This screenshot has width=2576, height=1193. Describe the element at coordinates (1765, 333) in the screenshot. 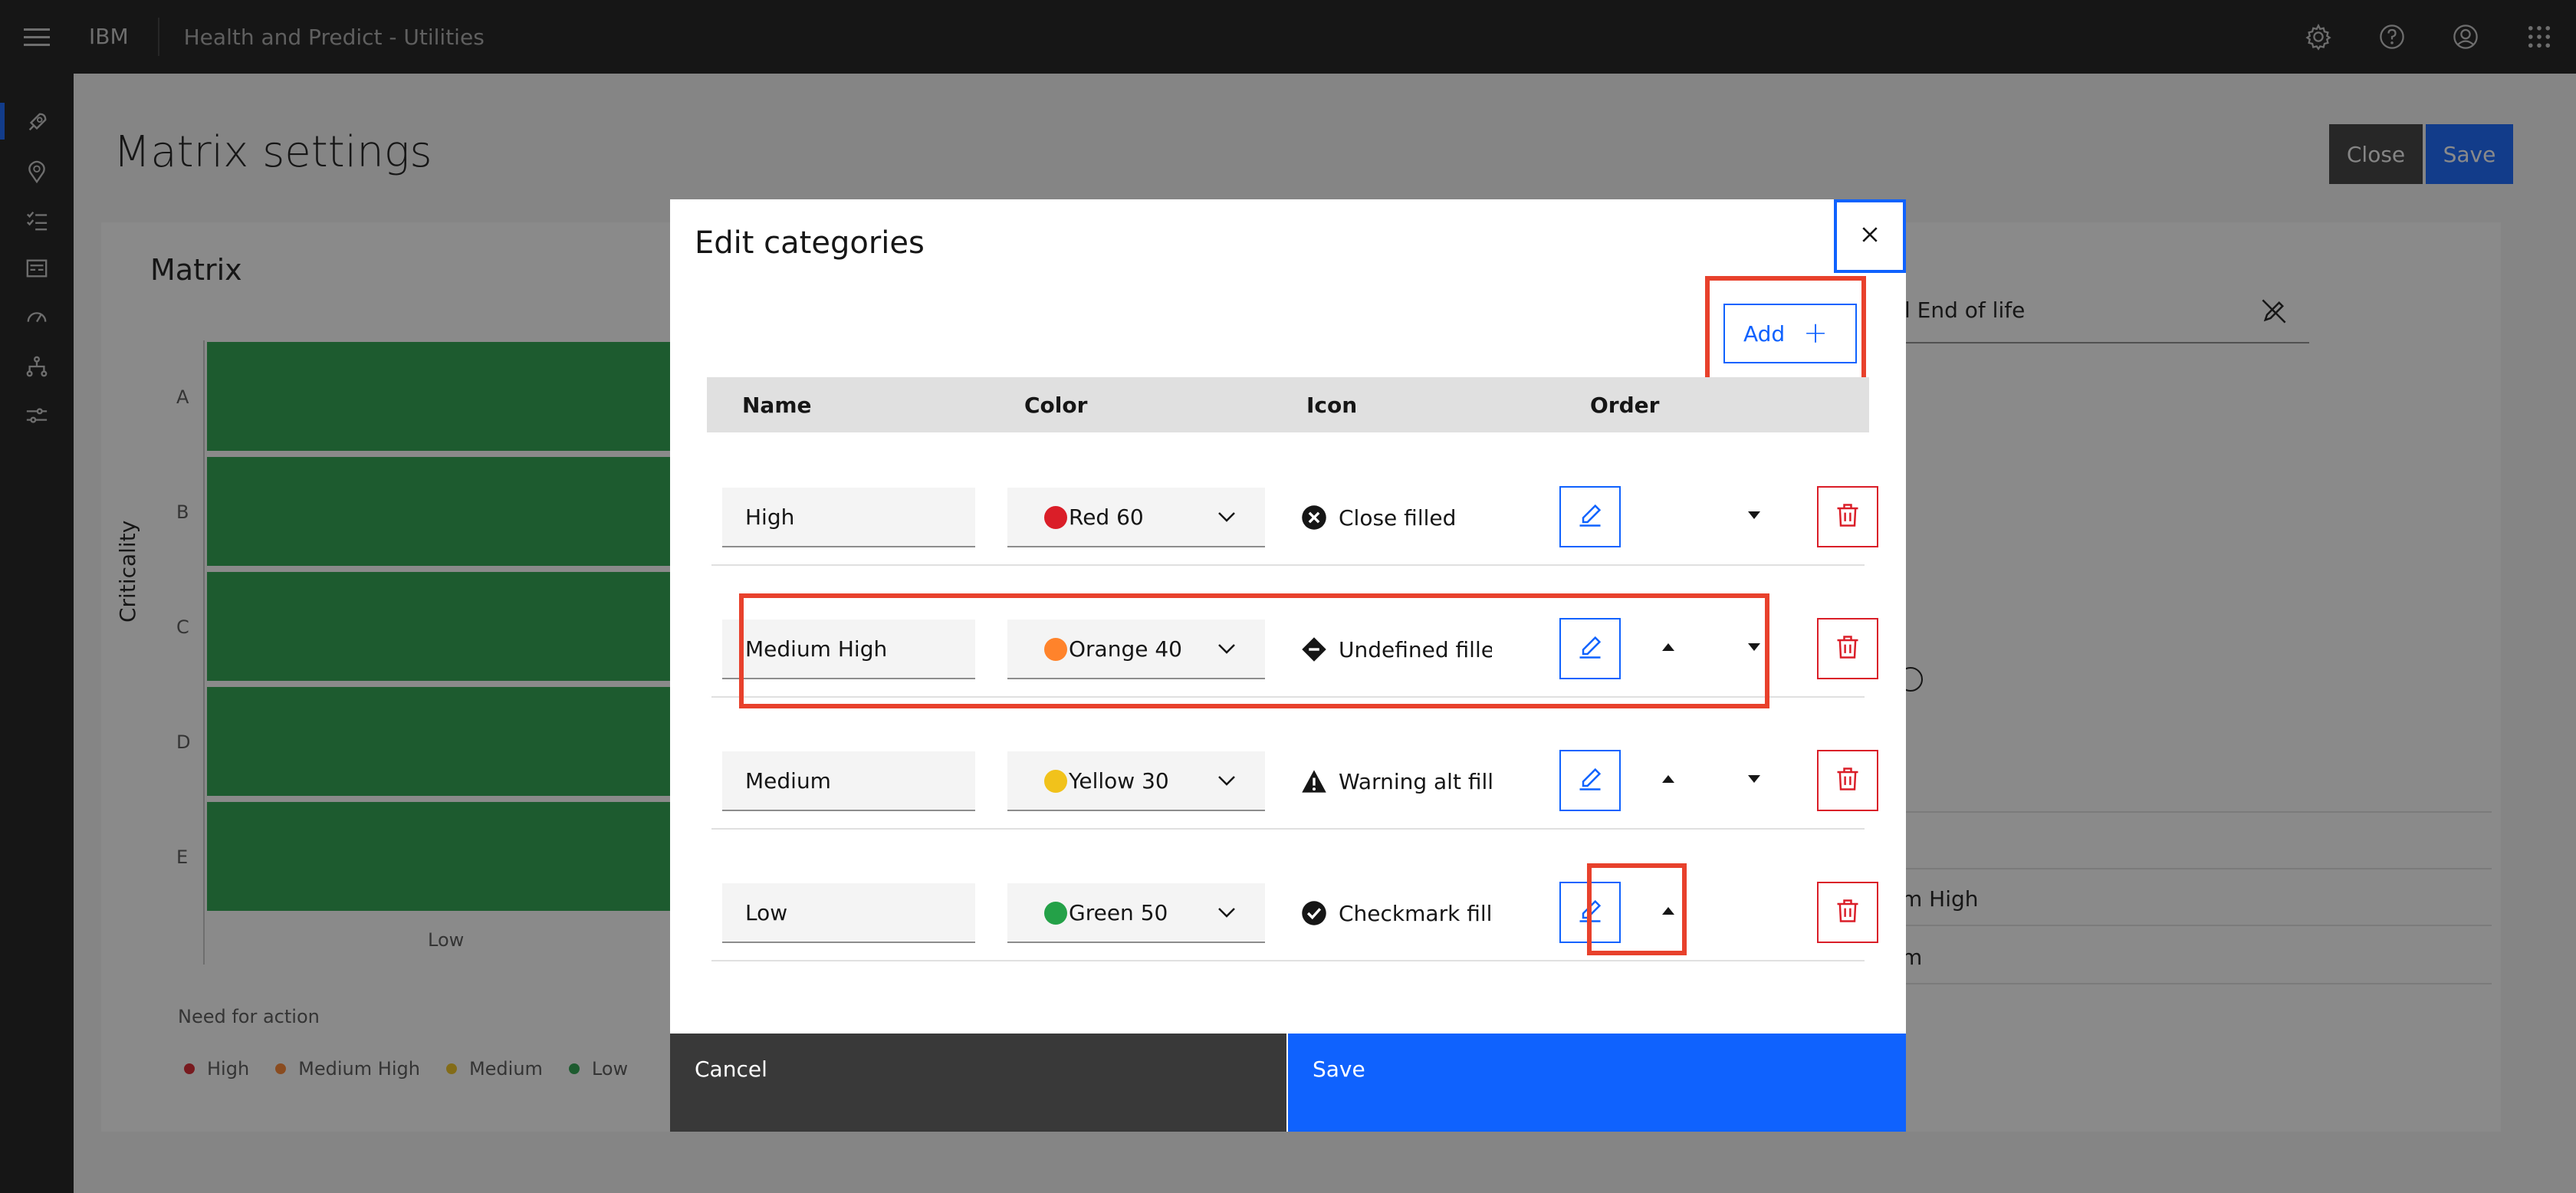

I see `add-label: Add` at that location.